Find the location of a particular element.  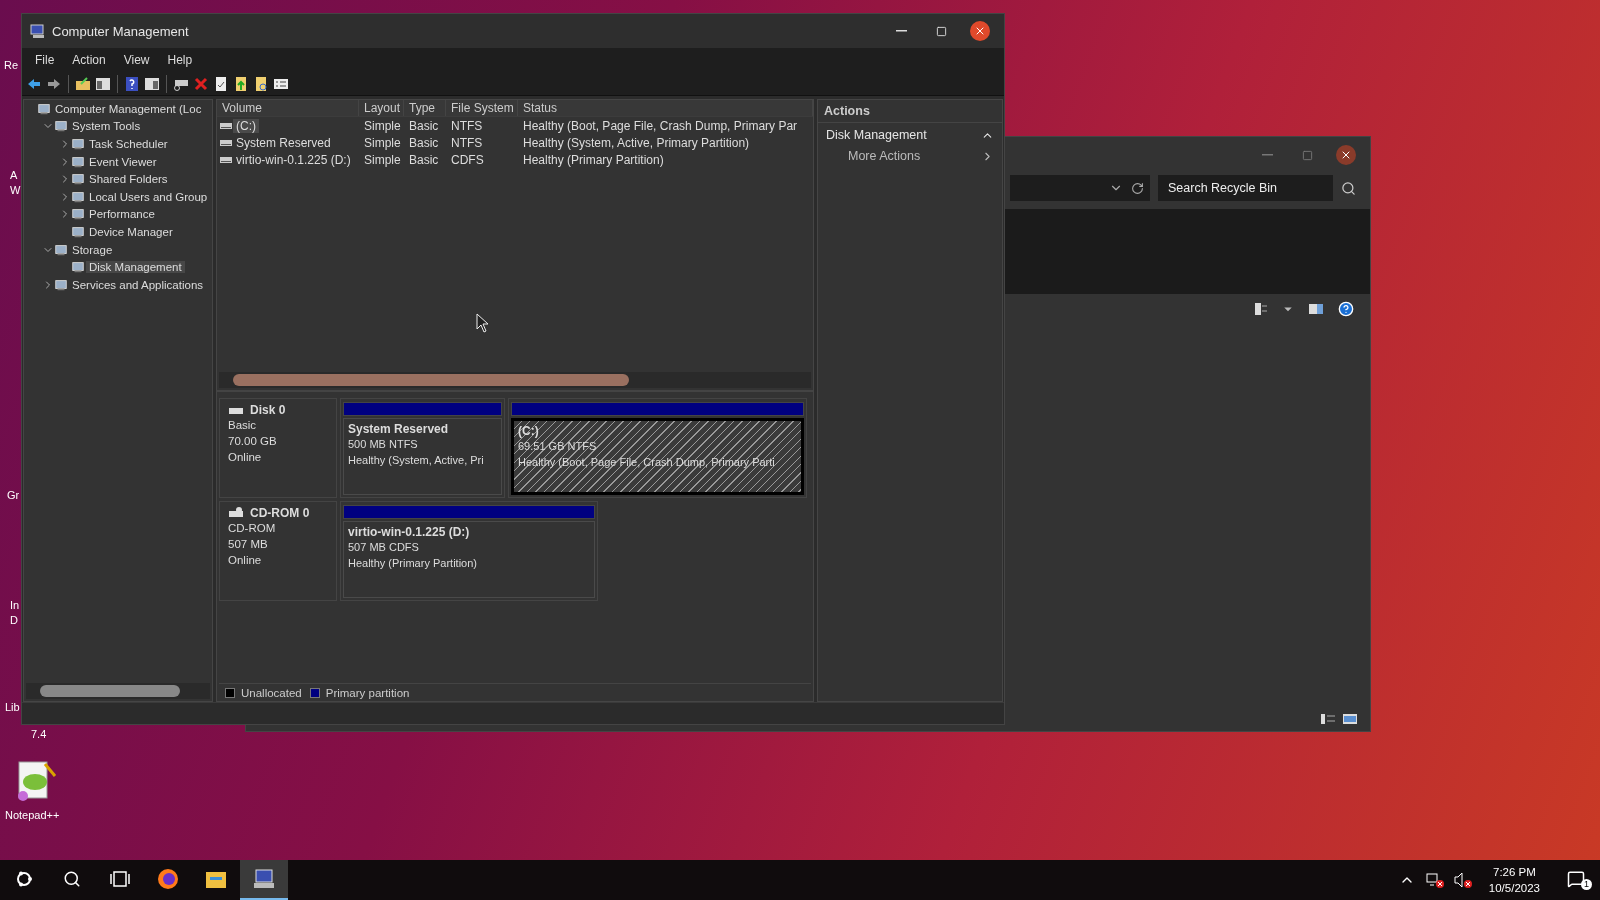

tree-item: Performance is located at coordinates (122, 214).